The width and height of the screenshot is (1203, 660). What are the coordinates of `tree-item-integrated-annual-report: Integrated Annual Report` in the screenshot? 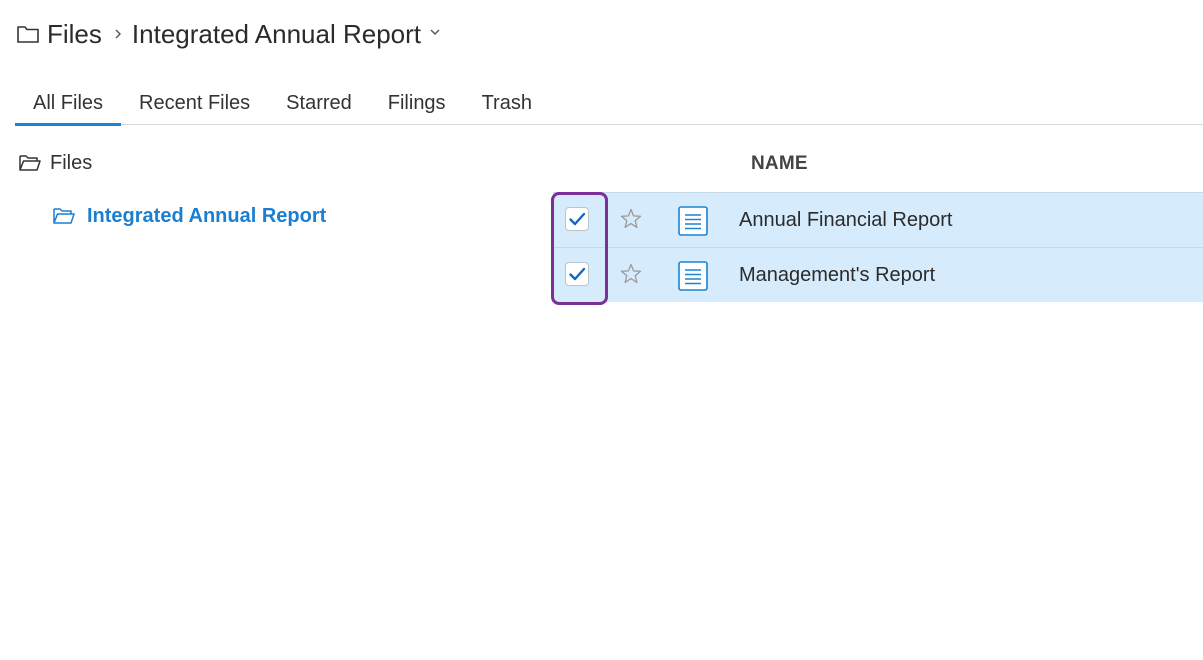 It's located at (189, 216).